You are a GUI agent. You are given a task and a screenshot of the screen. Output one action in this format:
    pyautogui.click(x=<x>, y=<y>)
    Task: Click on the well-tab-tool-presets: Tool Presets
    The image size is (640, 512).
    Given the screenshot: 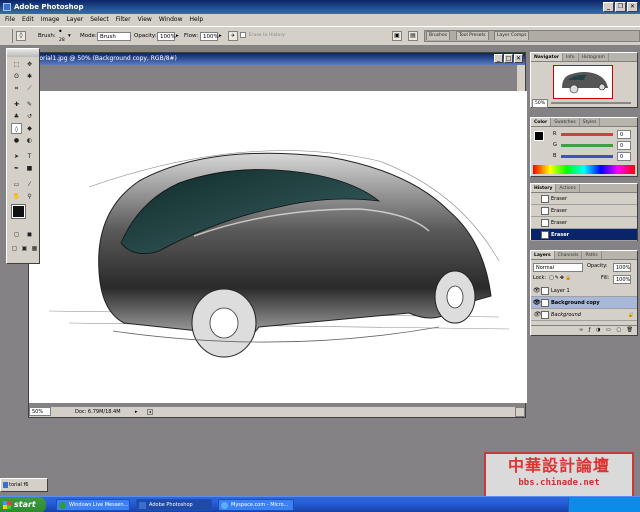 What is the action you would take?
    pyautogui.click(x=472, y=35)
    